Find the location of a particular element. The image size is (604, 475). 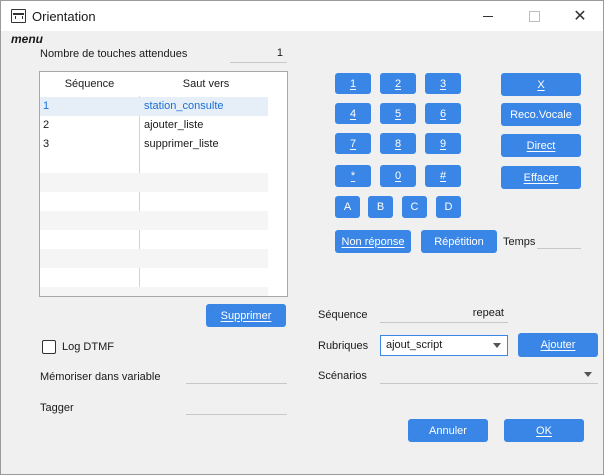

key-8-button: 8 is located at coordinates (398, 143).